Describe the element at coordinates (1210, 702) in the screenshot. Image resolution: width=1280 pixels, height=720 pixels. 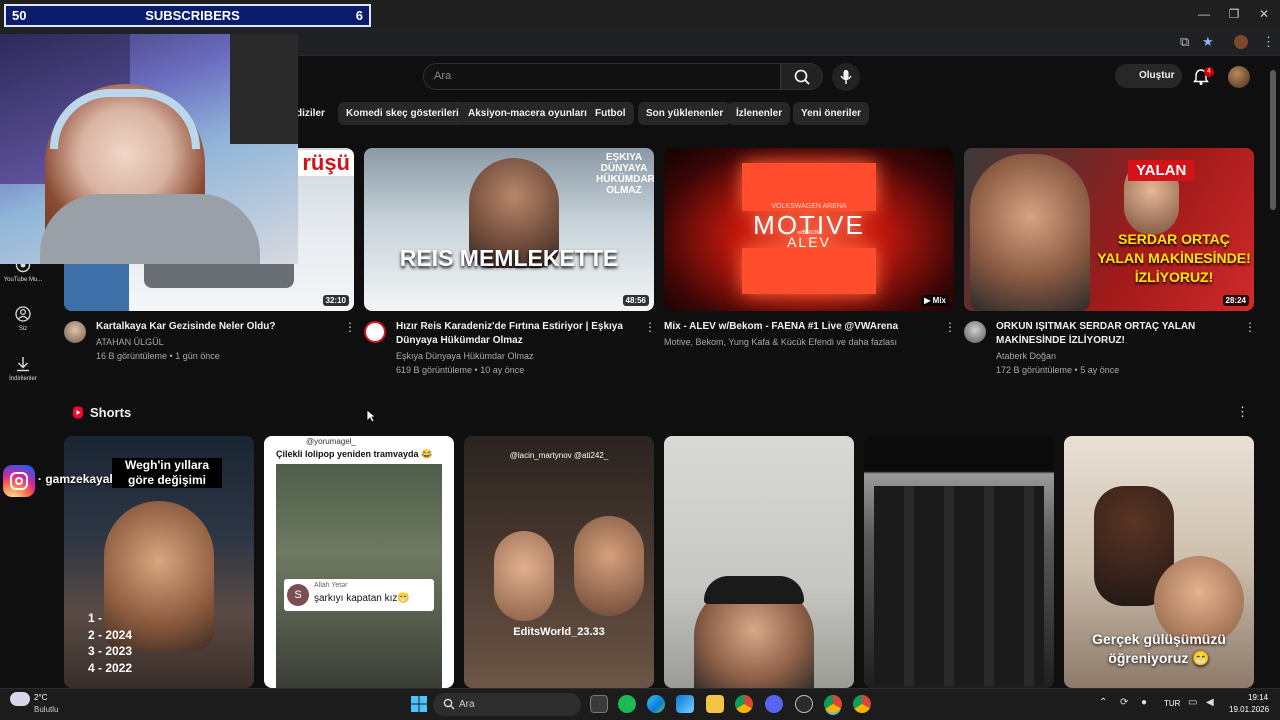
I see `volume-icon: ◀` at that location.